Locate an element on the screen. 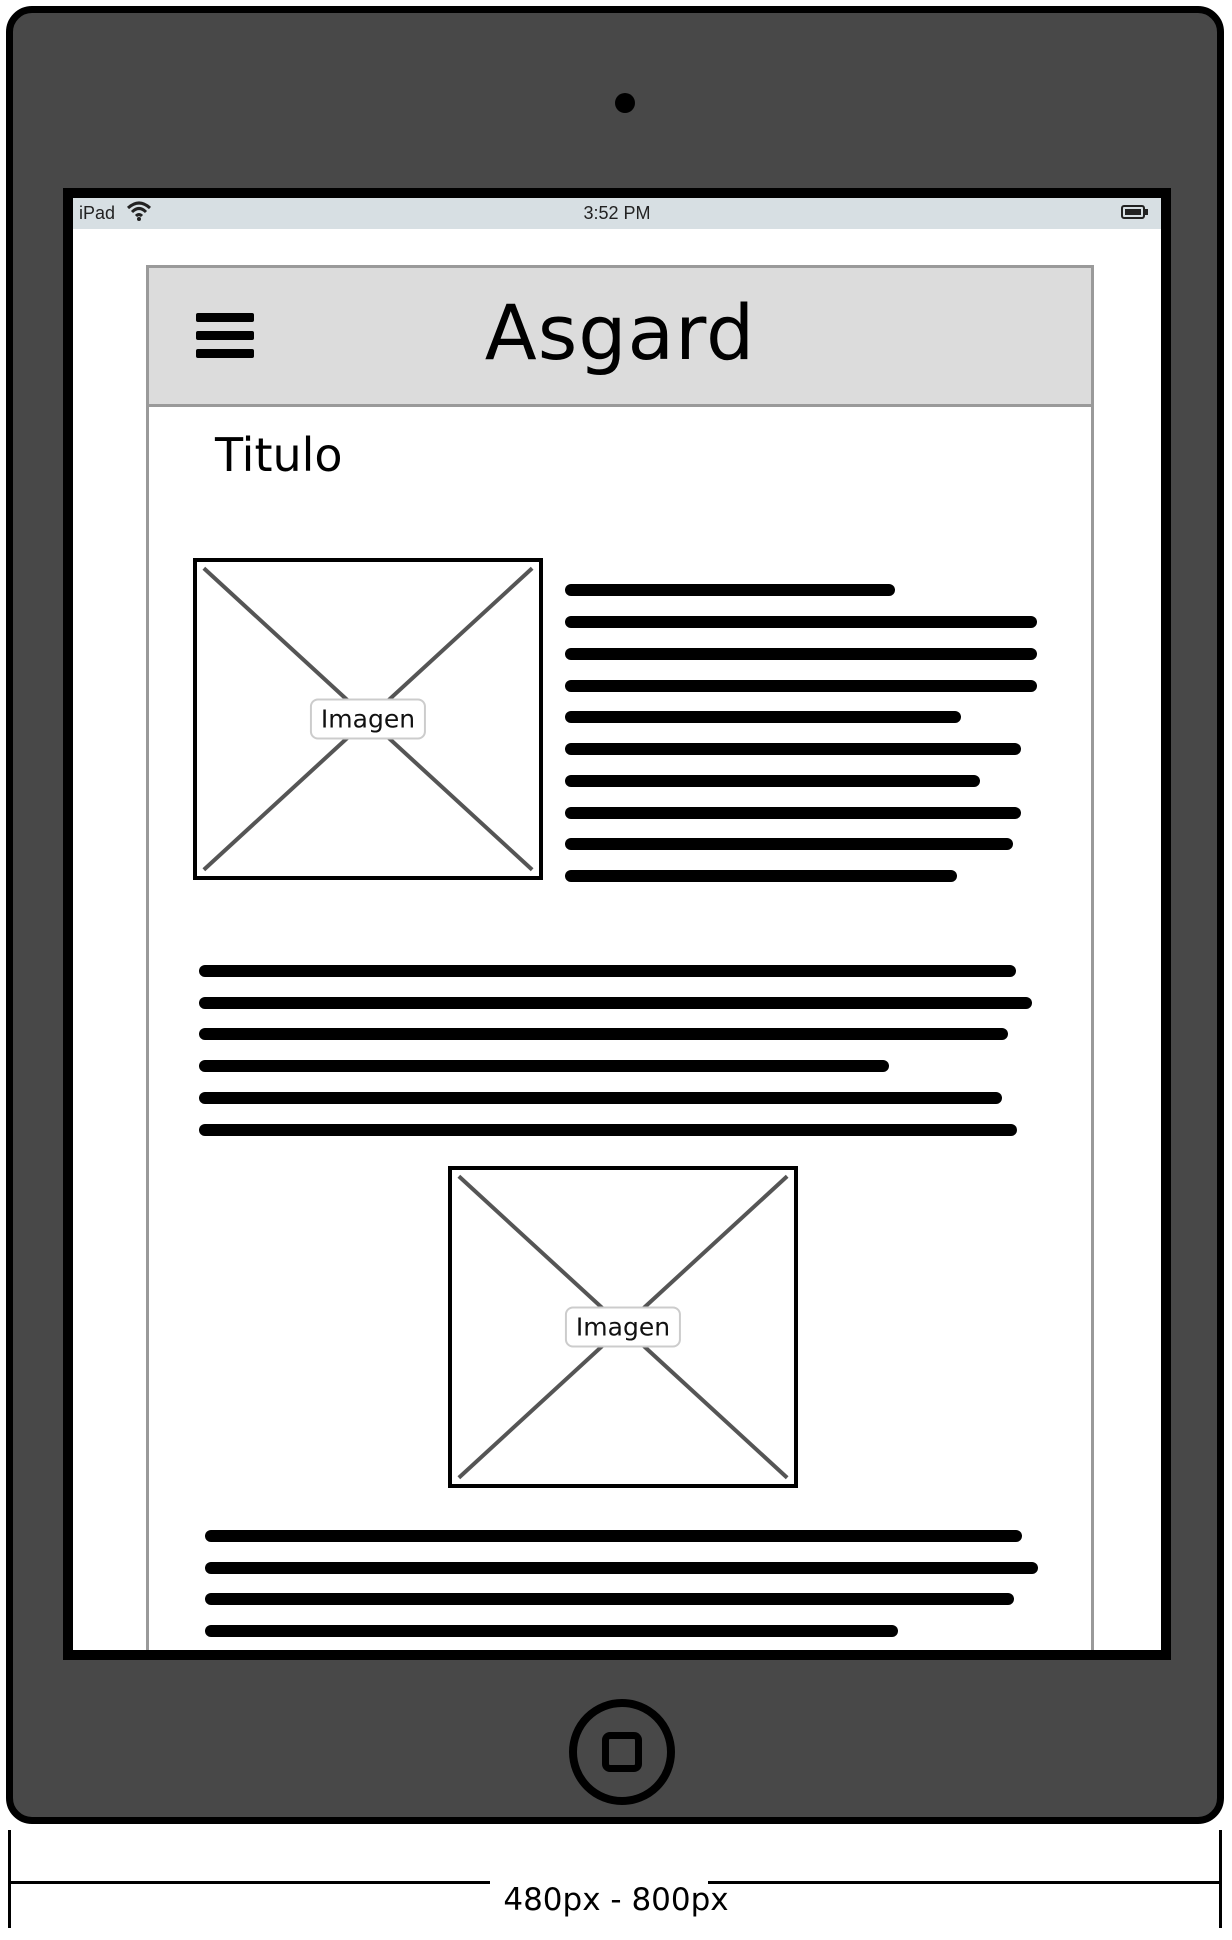 The height and width of the screenshot is (1940, 1232). front-camera is located at coordinates (625, 103).